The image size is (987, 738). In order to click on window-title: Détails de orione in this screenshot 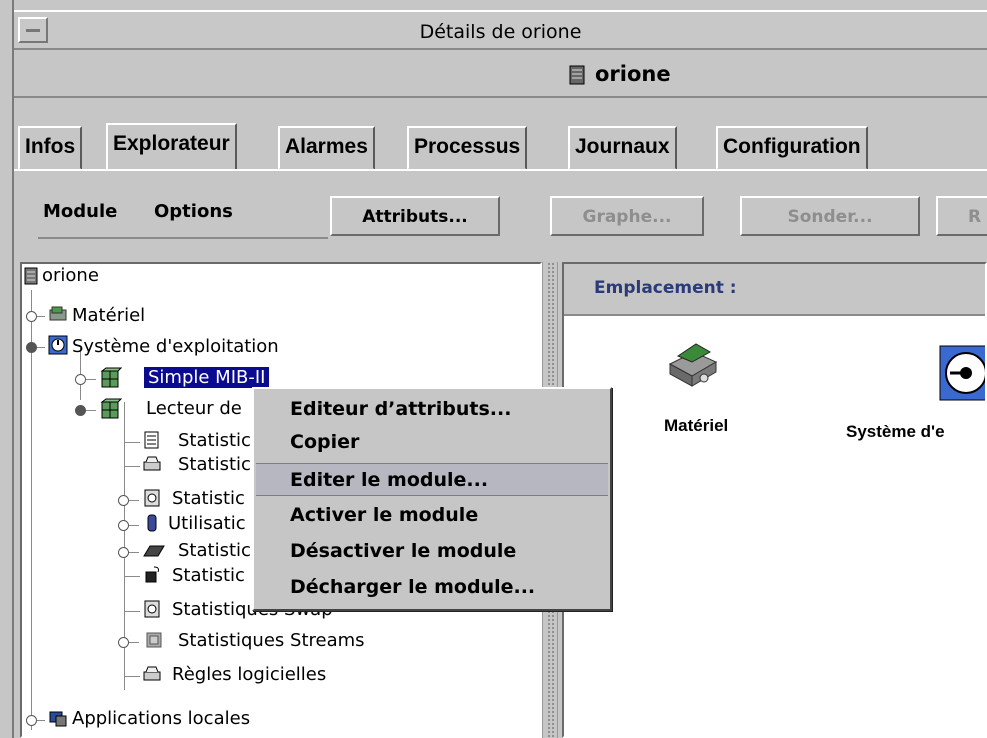, I will do `click(500, 32)`.